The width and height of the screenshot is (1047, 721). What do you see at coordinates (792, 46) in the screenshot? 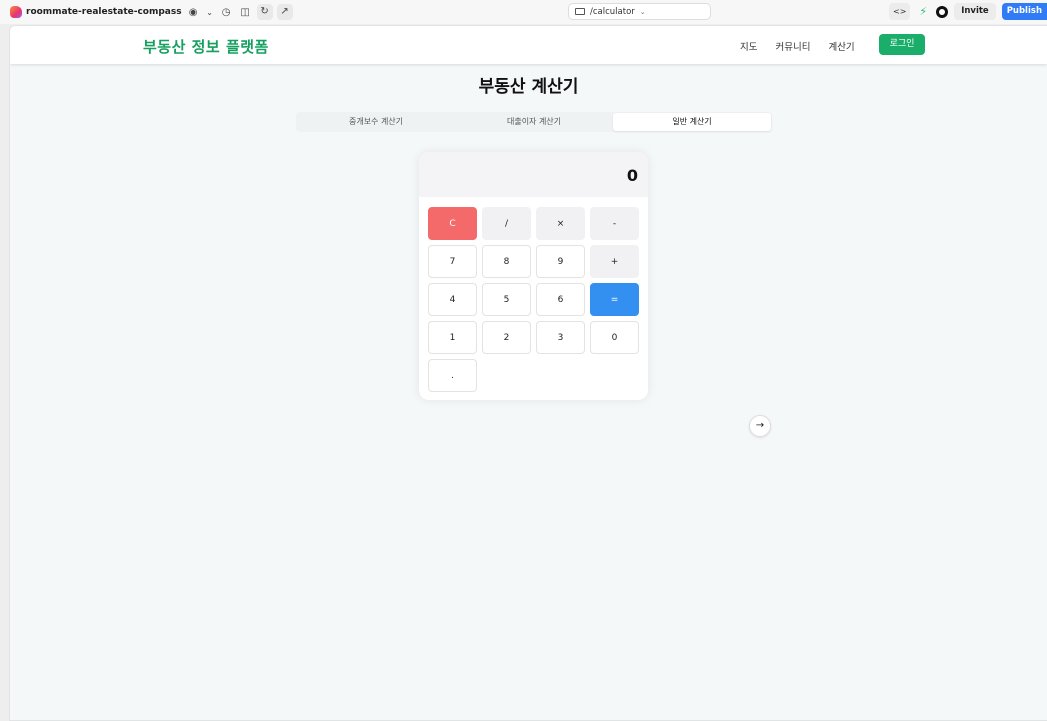
I see `nav-item-community: 커뮤니티` at bounding box center [792, 46].